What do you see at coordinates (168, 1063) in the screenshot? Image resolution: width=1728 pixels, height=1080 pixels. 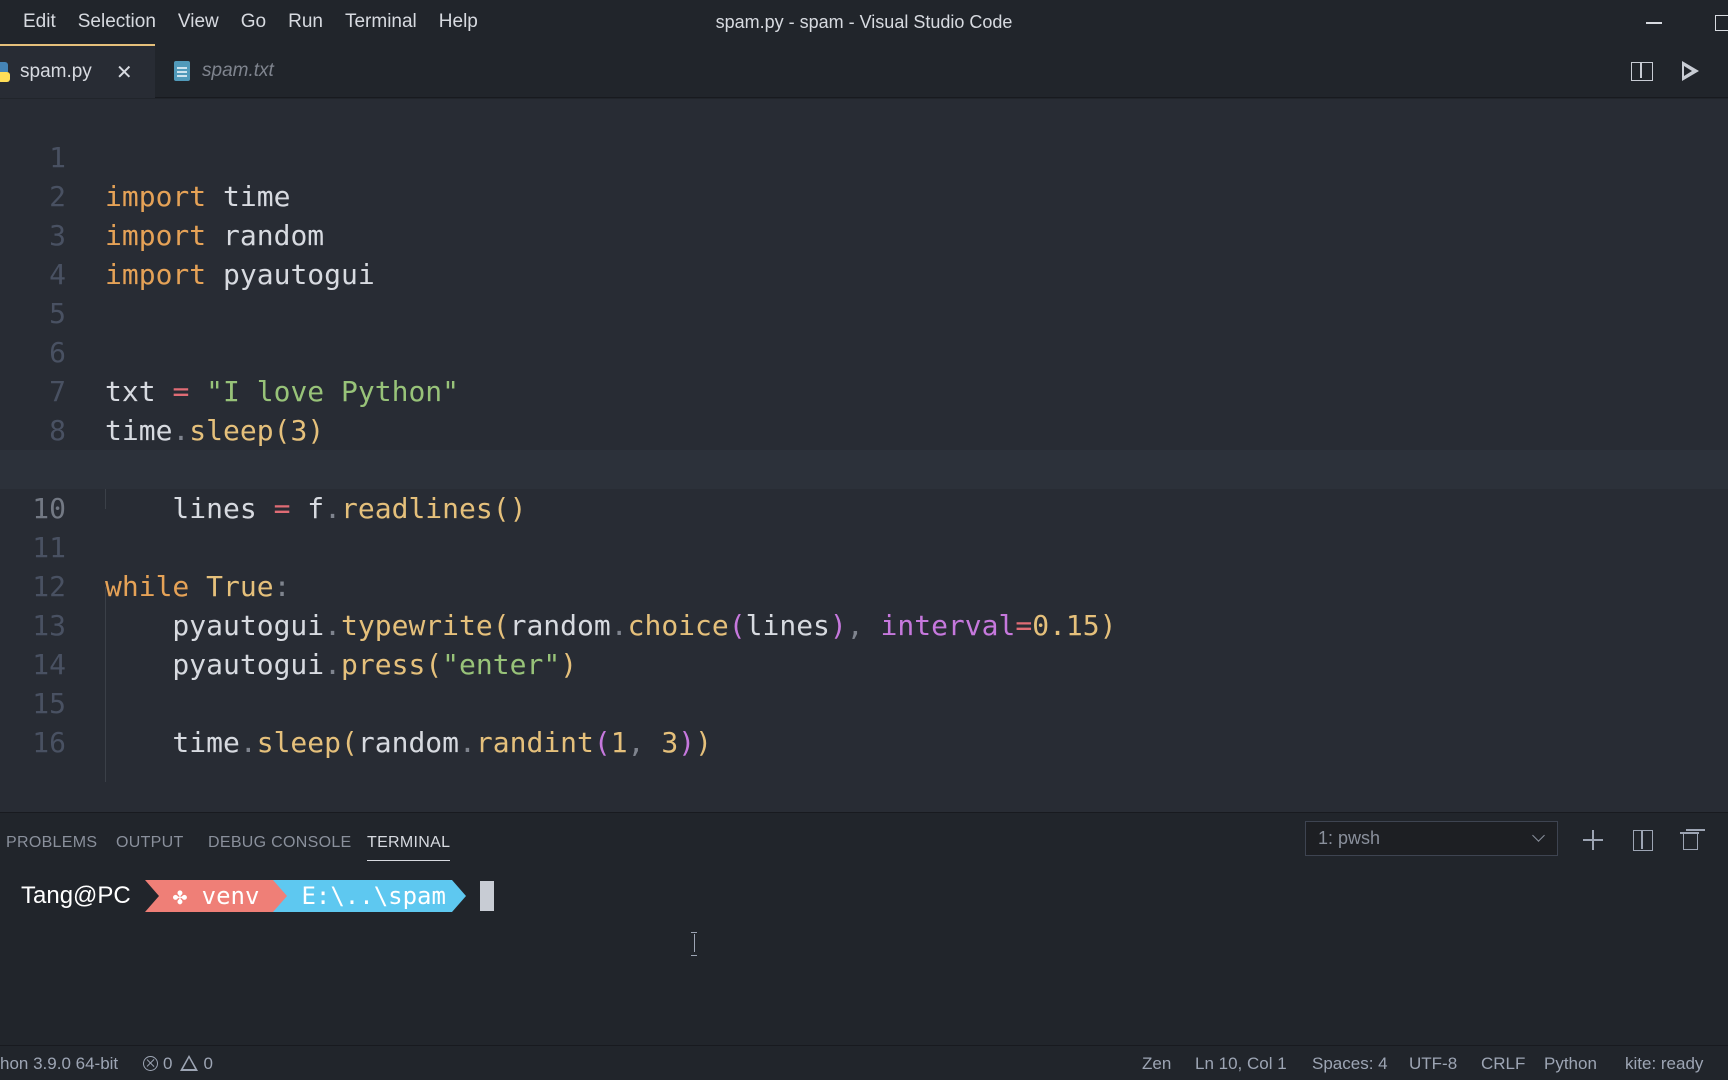 I see `error-count: 0` at bounding box center [168, 1063].